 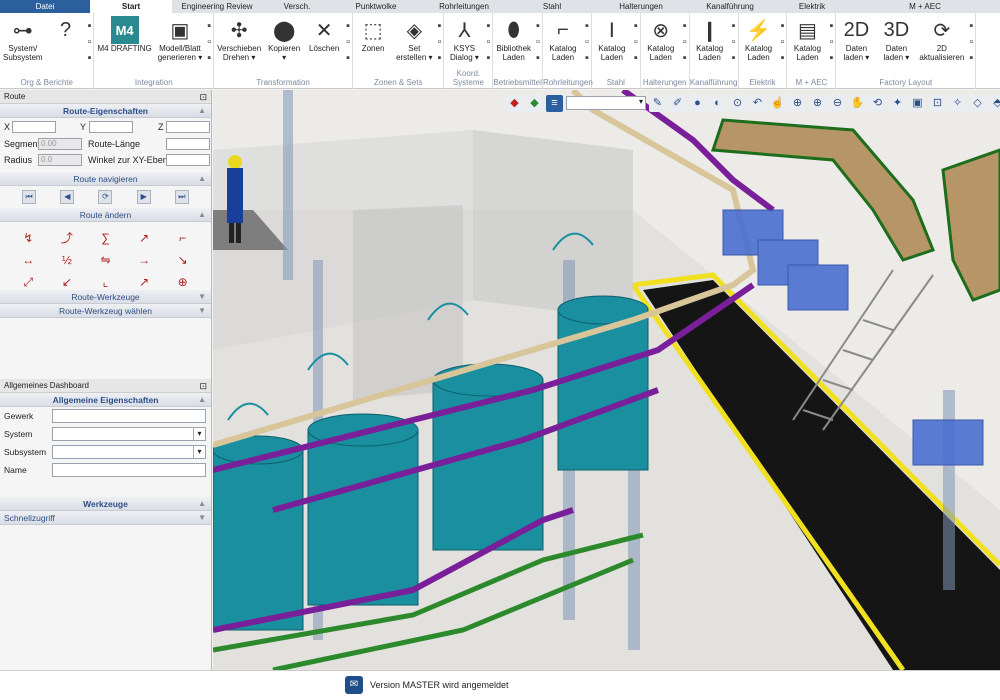 I want to click on pin-icon: ⊡, so click(x=203, y=97).